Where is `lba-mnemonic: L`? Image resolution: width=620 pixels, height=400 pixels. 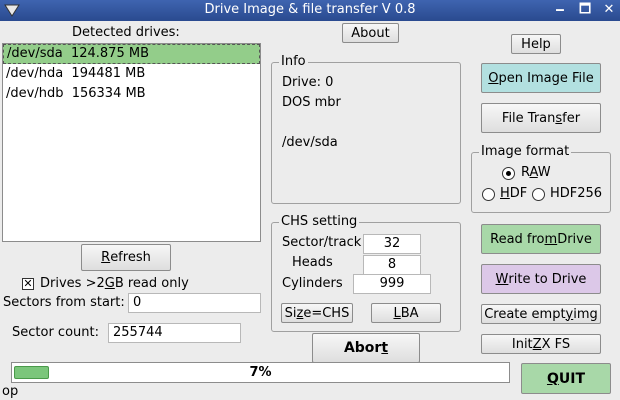
lba-mnemonic: L is located at coordinates (397, 313).